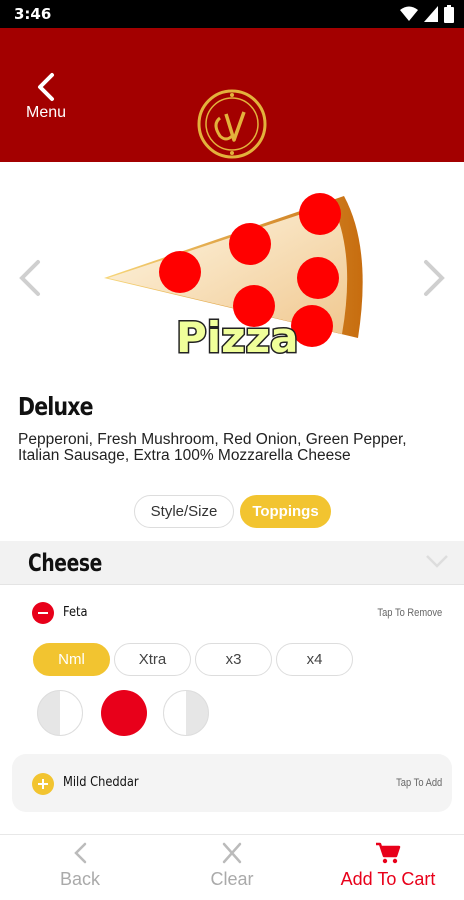 The height and width of the screenshot is (900, 464). What do you see at coordinates (409, 13) in the screenshot?
I see `wifi-icon` at bounding box center [409, 13].